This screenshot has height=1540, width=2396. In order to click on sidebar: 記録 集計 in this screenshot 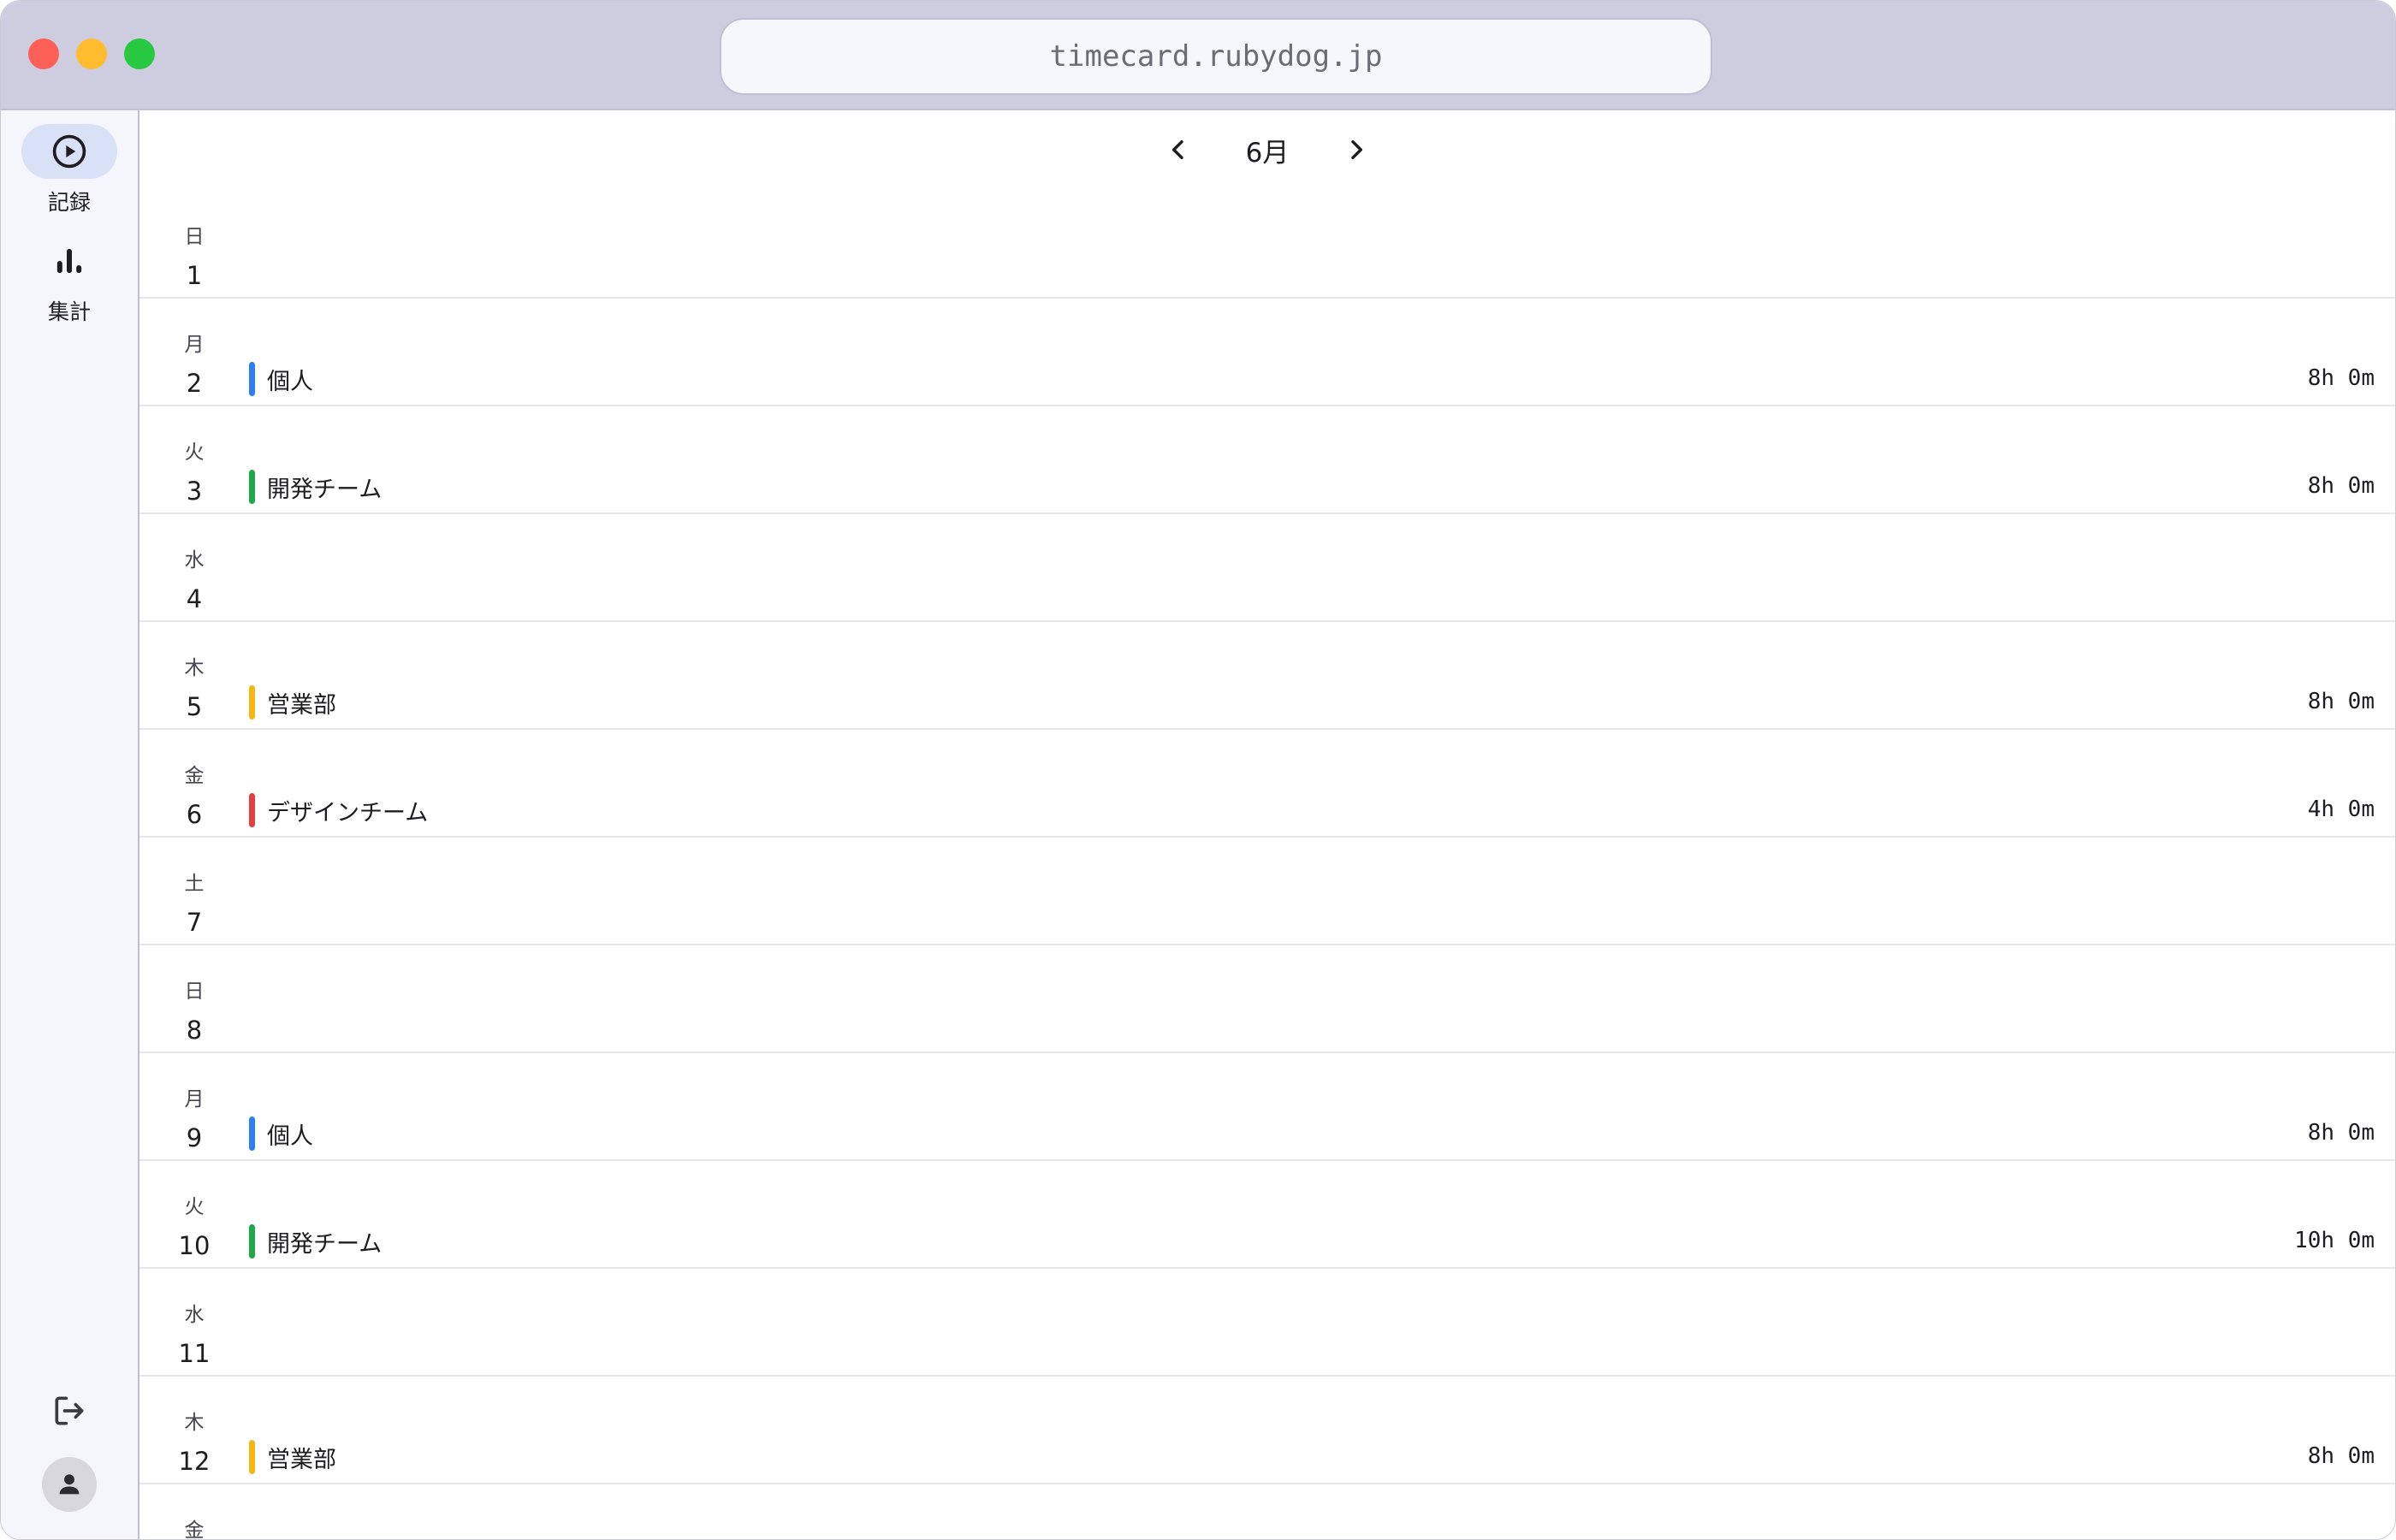, I will do `click(70, 824)`.